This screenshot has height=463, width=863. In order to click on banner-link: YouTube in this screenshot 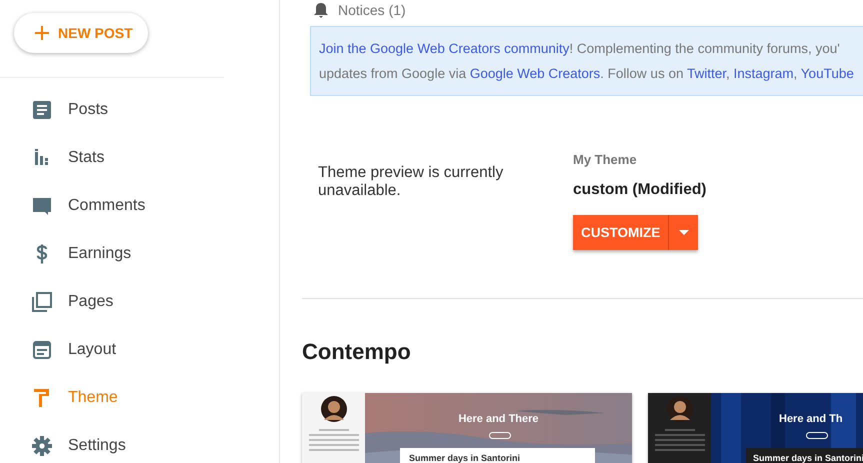, I will do `click(827, 73)`.